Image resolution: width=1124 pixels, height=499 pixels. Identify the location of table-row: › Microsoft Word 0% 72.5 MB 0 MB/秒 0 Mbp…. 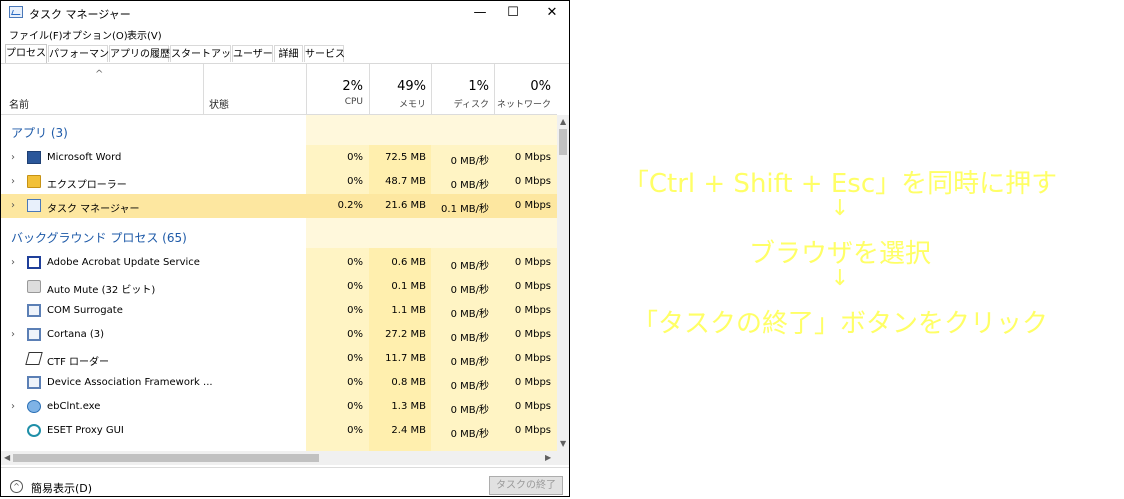
(279, 158).